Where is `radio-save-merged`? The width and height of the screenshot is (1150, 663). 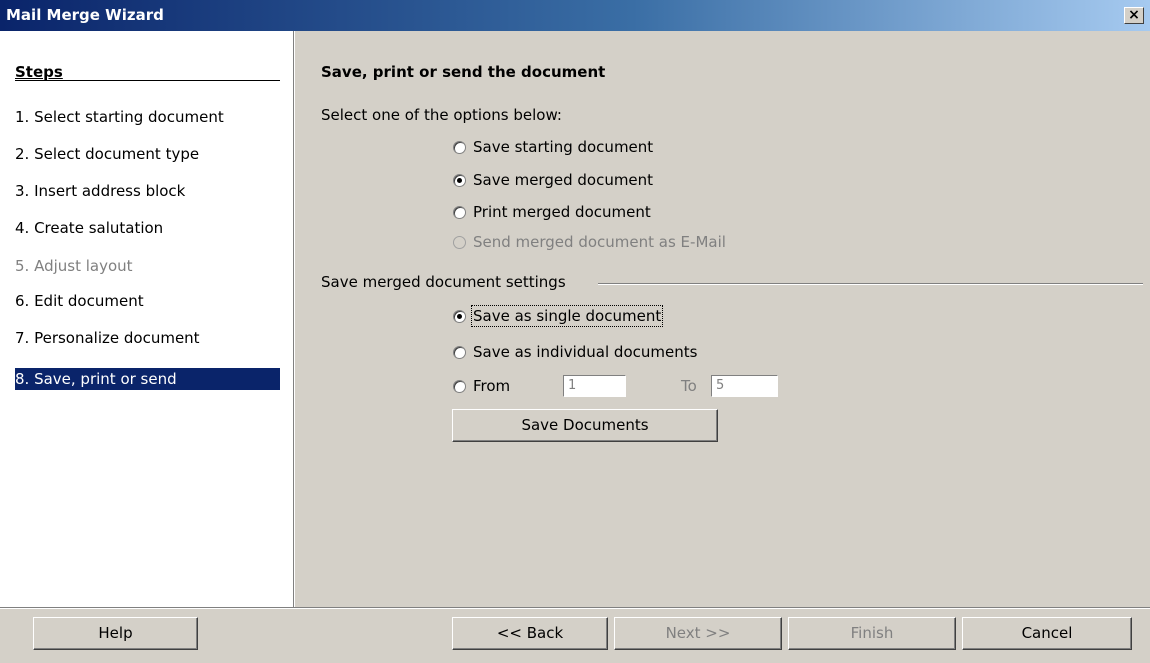
radio-save-merged is located at coordinates (459, 180).